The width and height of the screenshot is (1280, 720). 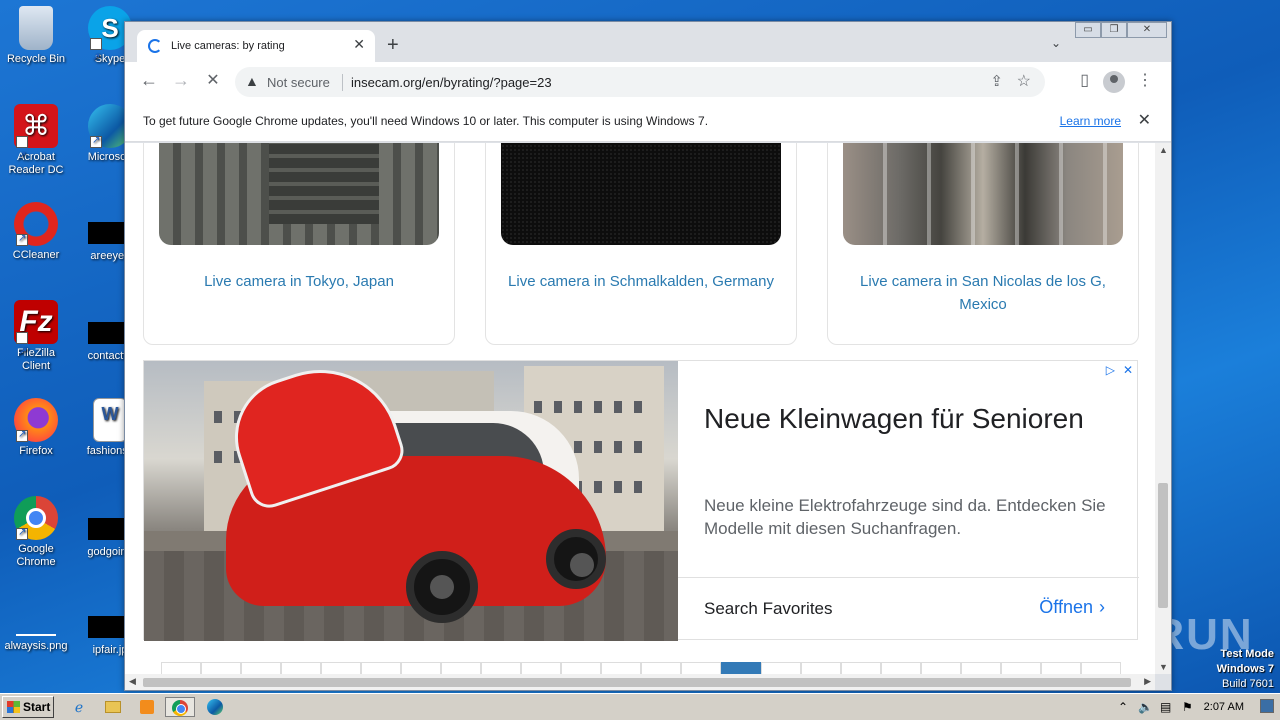 What do you see at coordinates (1247, 654) in the screenshot?
I see `test-mode-label: Test Mode` at bounding box center [1247, 654].